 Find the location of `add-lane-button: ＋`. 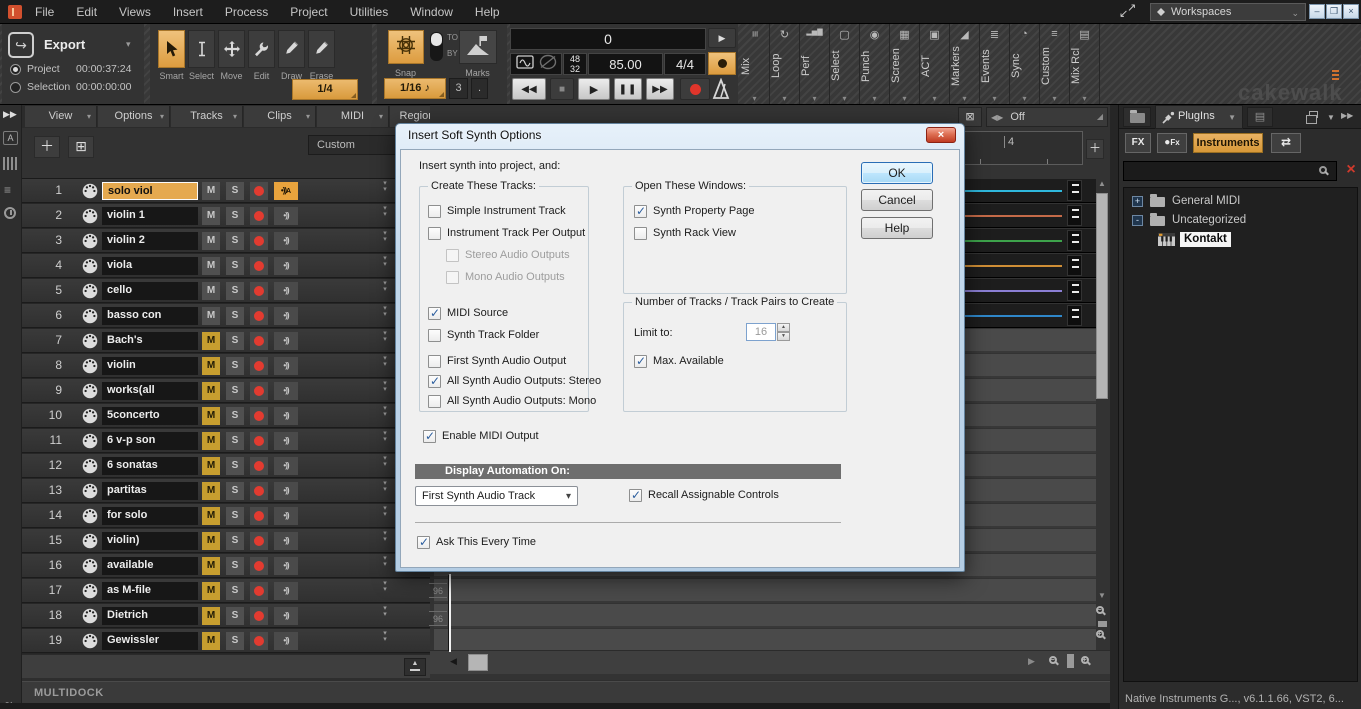

add-lane-button: ＋ is located at coordinates (1095, 149).